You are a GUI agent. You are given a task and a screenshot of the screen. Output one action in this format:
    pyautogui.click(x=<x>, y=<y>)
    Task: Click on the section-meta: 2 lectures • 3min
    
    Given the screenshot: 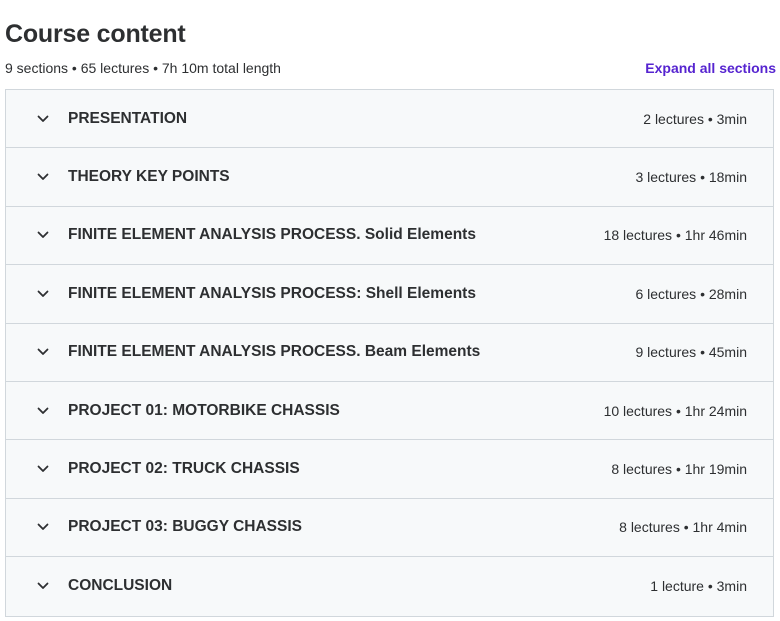 What is the action you would take?
    pyautogui.click(x=695, y=118)
    